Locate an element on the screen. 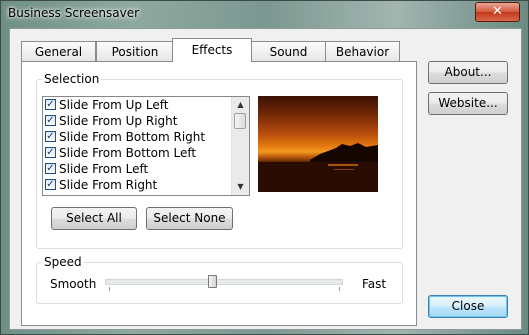 Image resolution: width=529 pixels, height=335 pixels. effect-list-item: ✓ Slide From Up Right is located at coordinates (146, 121).